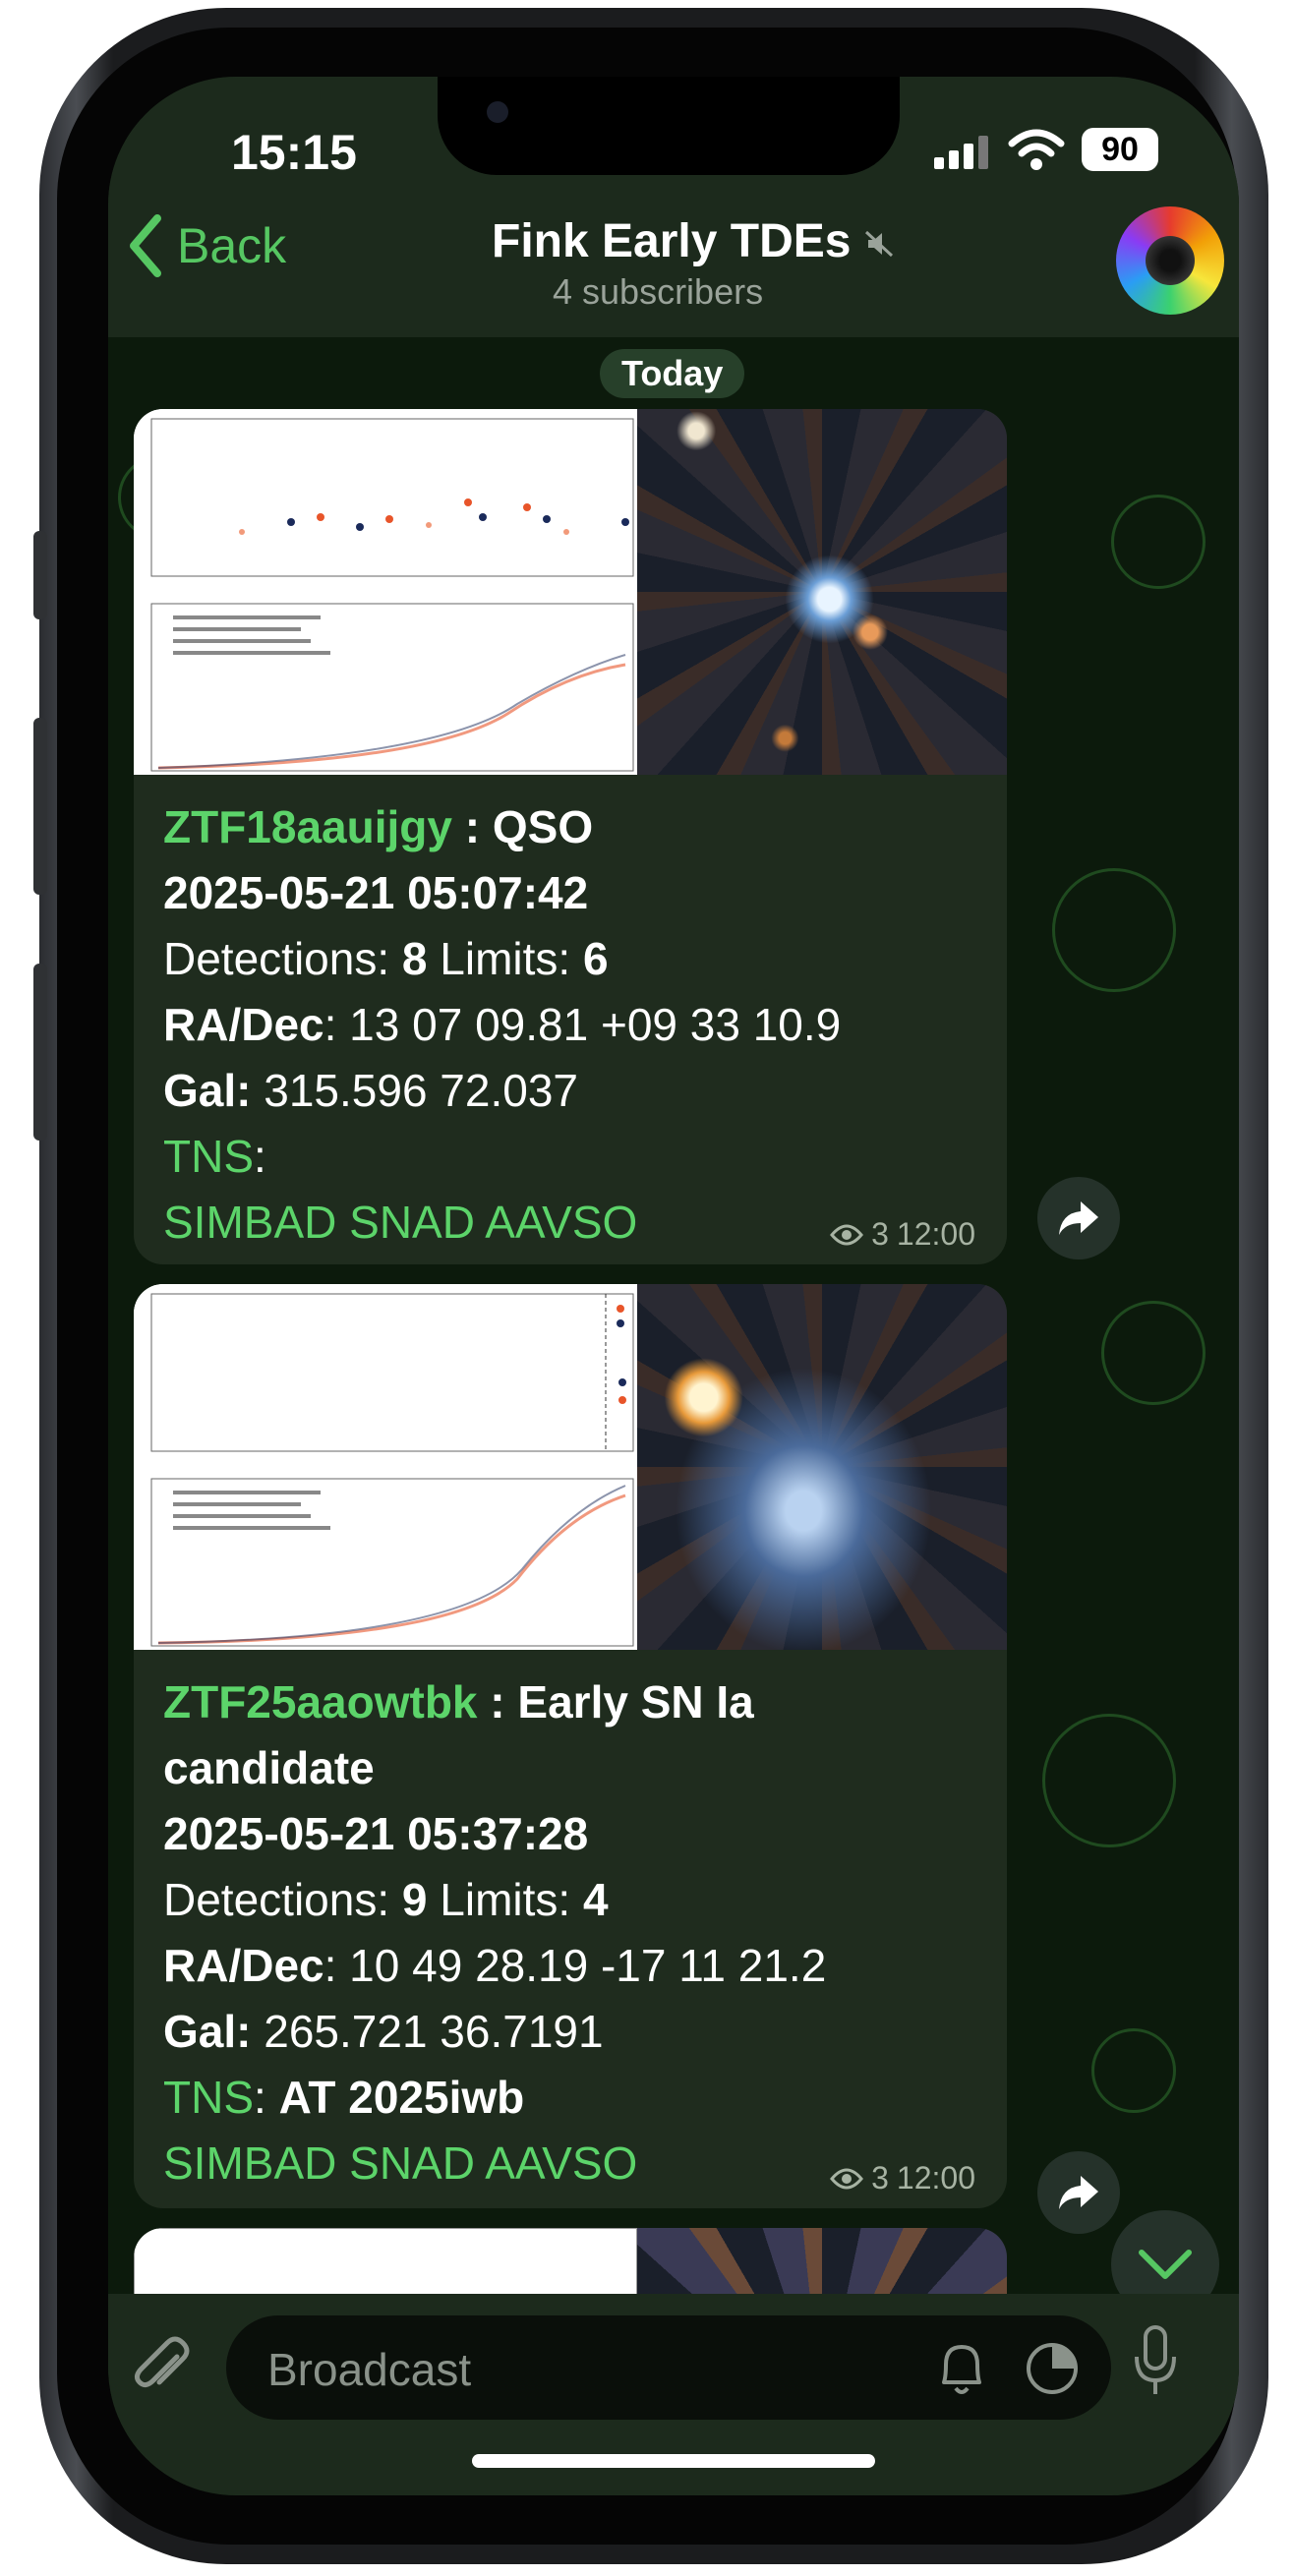 This screenshot has width=1294, height=2576. What do you see at coordinates (294, 152) in the screenshot?
I see `status-time: 15:15` at bounding box center [294, 152].